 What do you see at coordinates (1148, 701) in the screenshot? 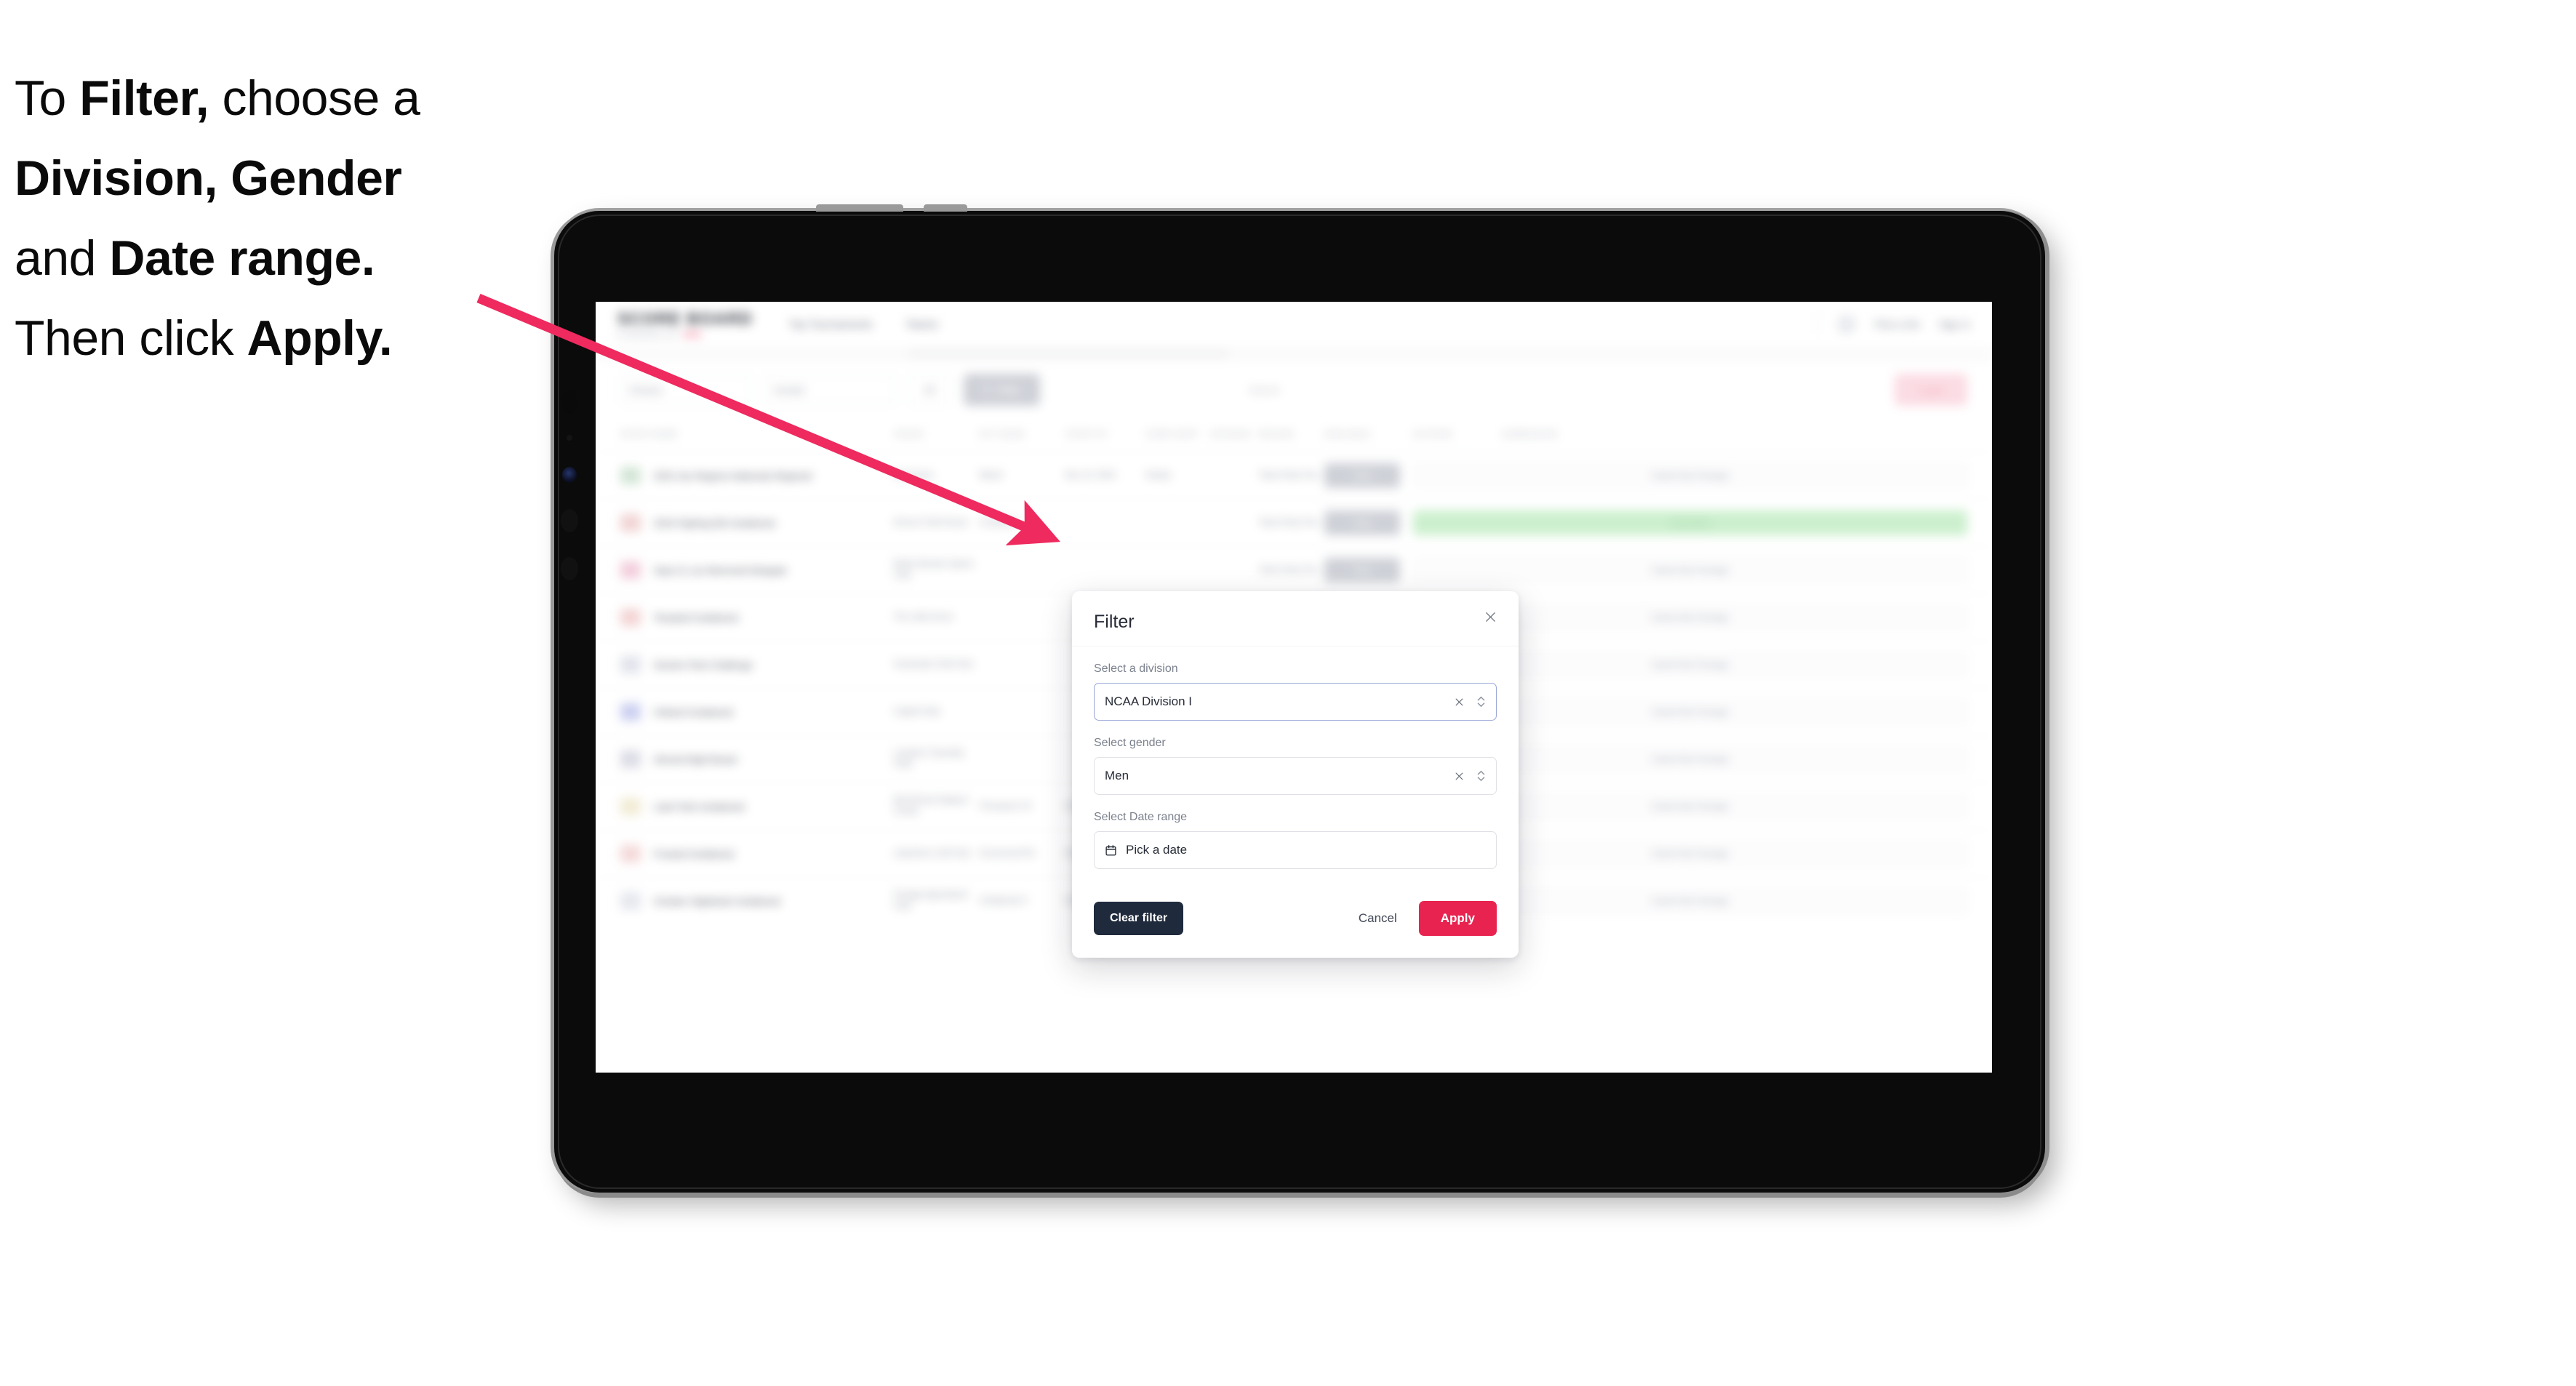
I see `division-value: NCAA Division I` at bounding box center [1148, 701].